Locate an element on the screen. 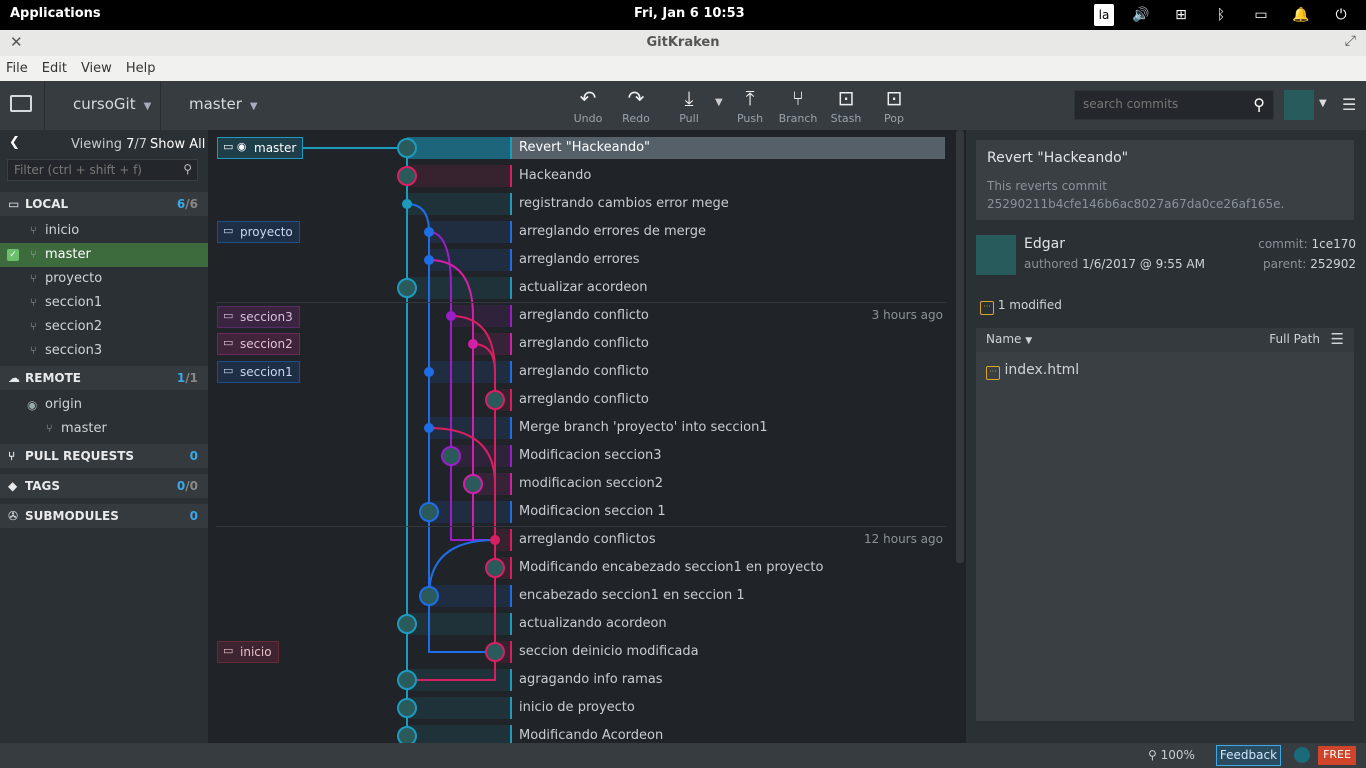 This screenshot has width=1366, height=768. commit-row: actualizando acordeon is located at coordinates (727, 624).